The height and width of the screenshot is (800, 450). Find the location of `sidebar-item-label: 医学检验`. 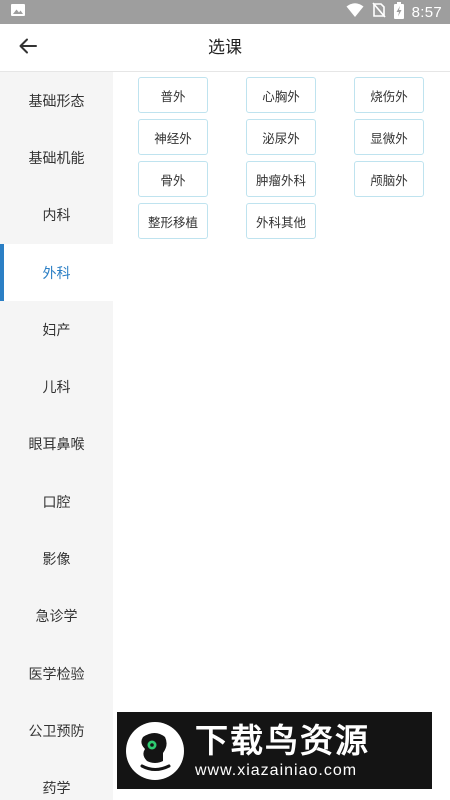

sidebar-item-label: 医学检验 is located at coordinates (56, 674).